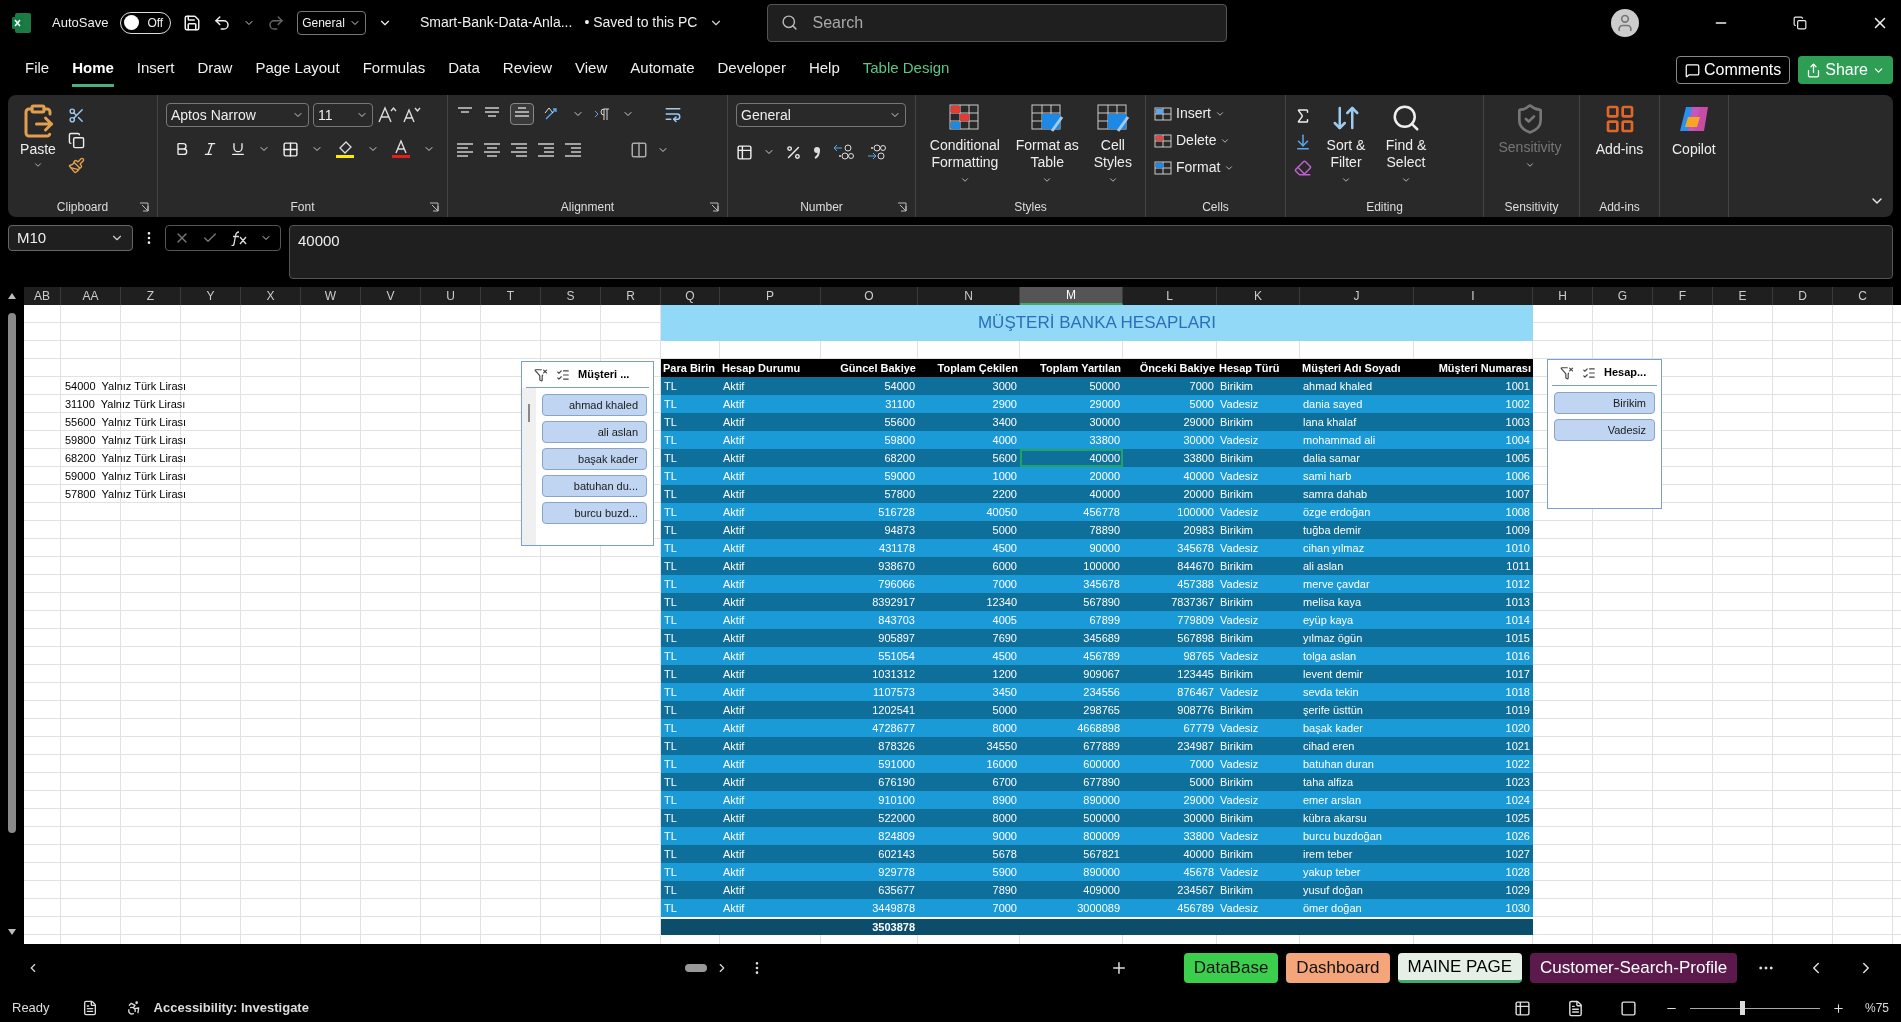  I want to click on column-heading: Toplam Yartılan, so click(1071, 368).